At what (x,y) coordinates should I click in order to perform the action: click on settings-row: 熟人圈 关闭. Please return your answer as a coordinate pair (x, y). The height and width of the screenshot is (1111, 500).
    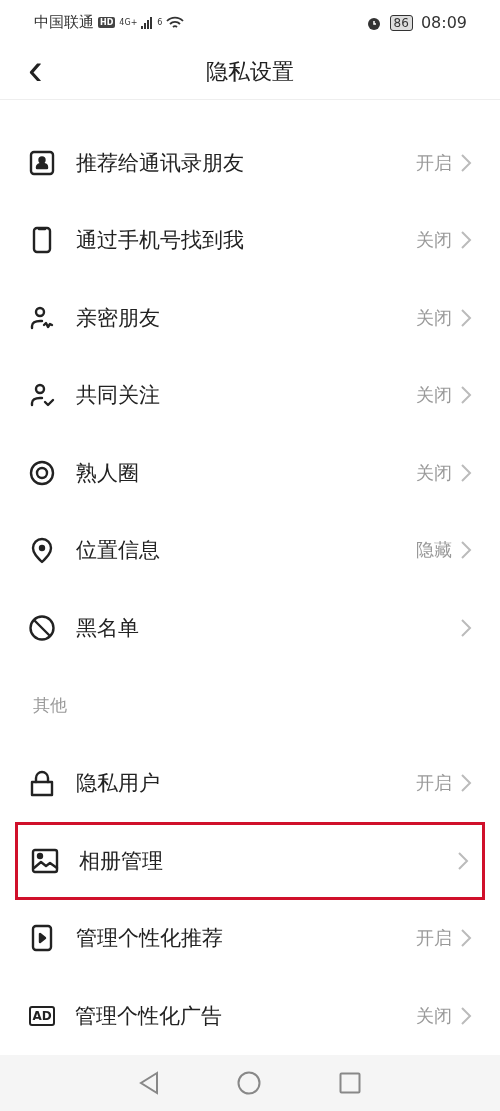
    Looking at the image, I should click on (250, 473).